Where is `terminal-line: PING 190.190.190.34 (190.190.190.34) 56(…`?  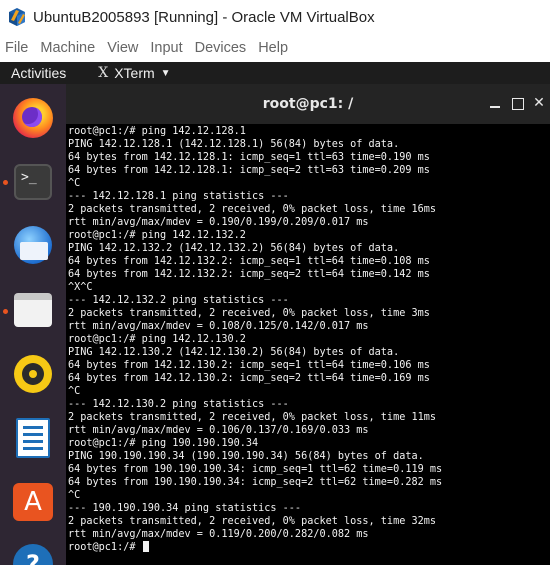
terminal-line: PING 190.190.190.34 (190.190.190.34) 56(… is located at coordinates (246, 456).